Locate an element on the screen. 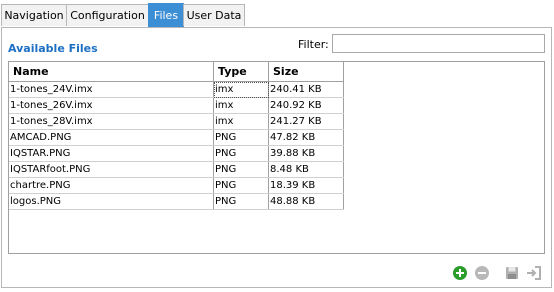 The width and height of the screenshot is (554, 292). cell-name: IQSTAR.PNG is located at coordinates (111, 153).